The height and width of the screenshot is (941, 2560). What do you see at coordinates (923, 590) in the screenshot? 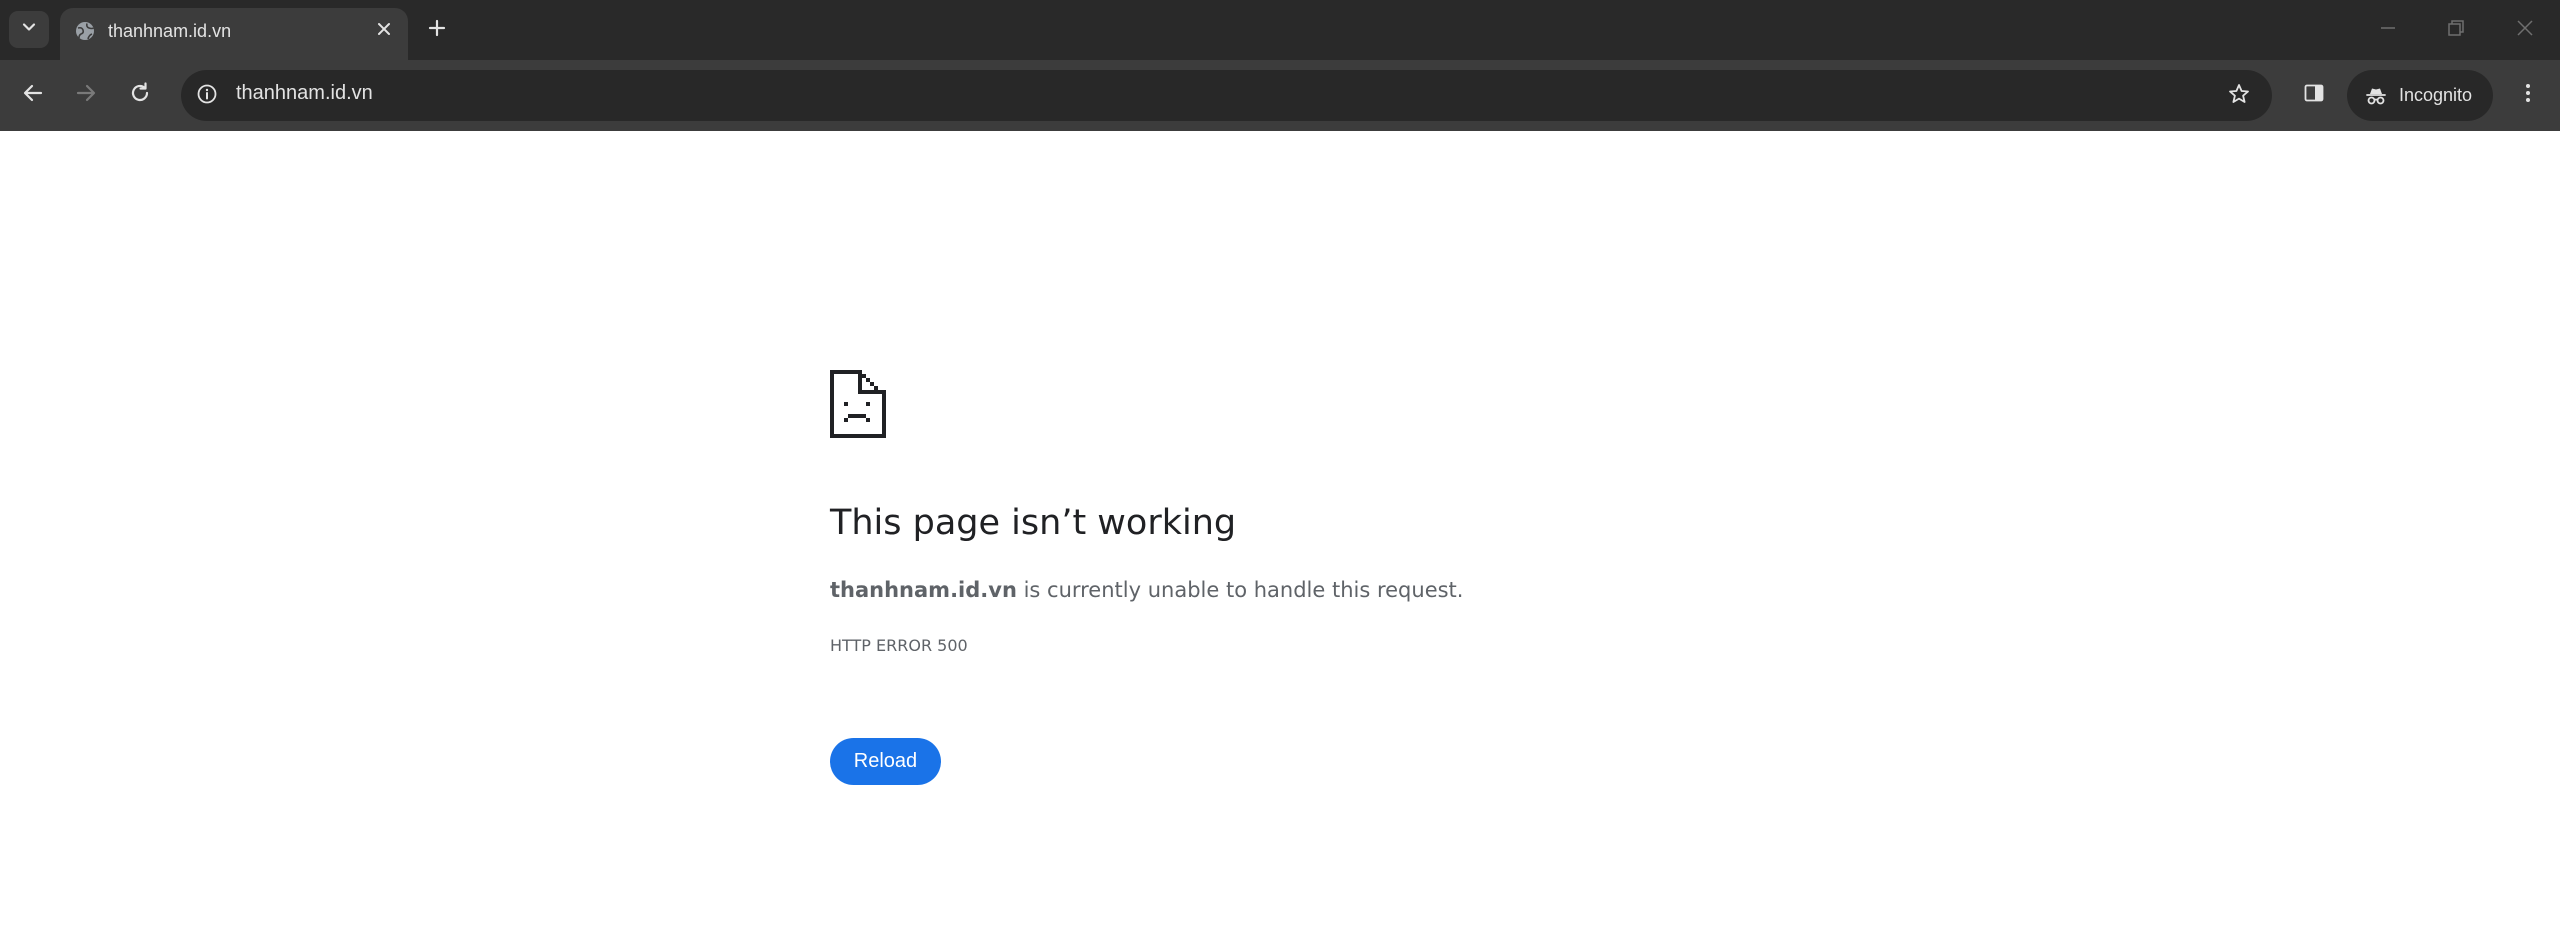
I see `error-host: thanhnam.id.vn` at bounding box center [923, 590].